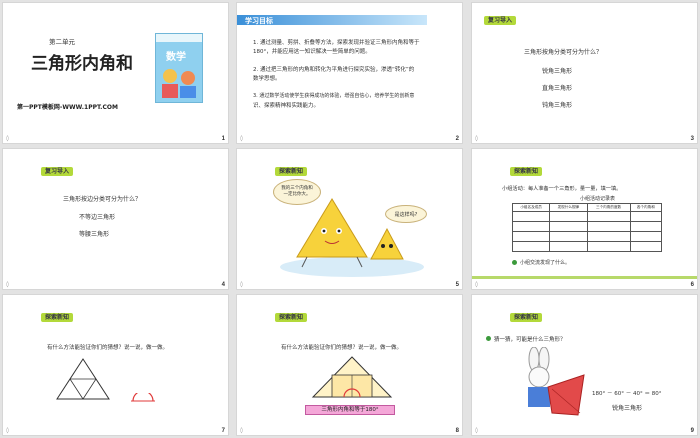 The image size is (700, 438). I want to click on footer-text: 第一PPT模板网-WWW.1PPT.COM, so click(67, 107).